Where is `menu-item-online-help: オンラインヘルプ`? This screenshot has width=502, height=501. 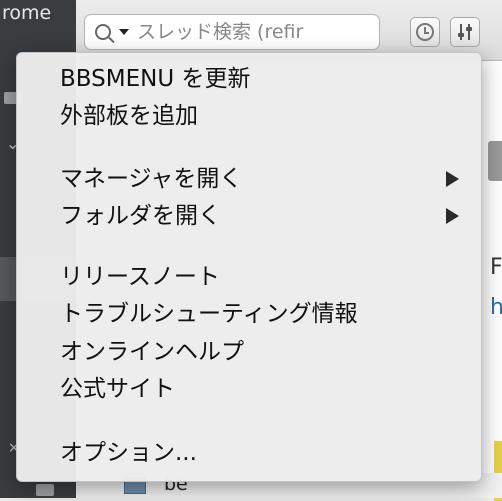 menu-item-online-help: オンラインヘルプ is located at coordinates (249, 352).